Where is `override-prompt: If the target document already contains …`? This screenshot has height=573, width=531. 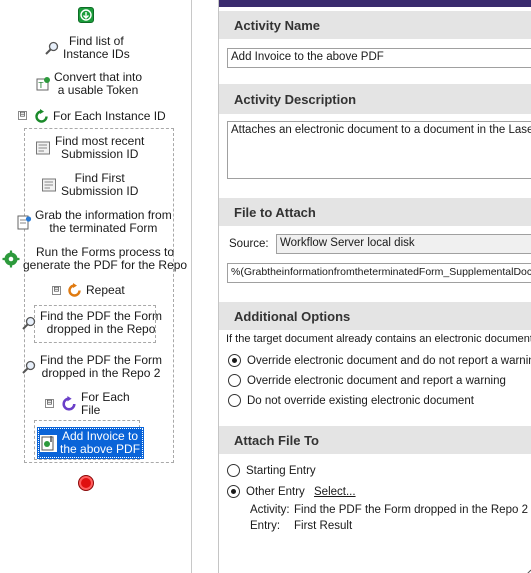
override-prompt: If the target document already contains … is located at coordinates (378, 339).